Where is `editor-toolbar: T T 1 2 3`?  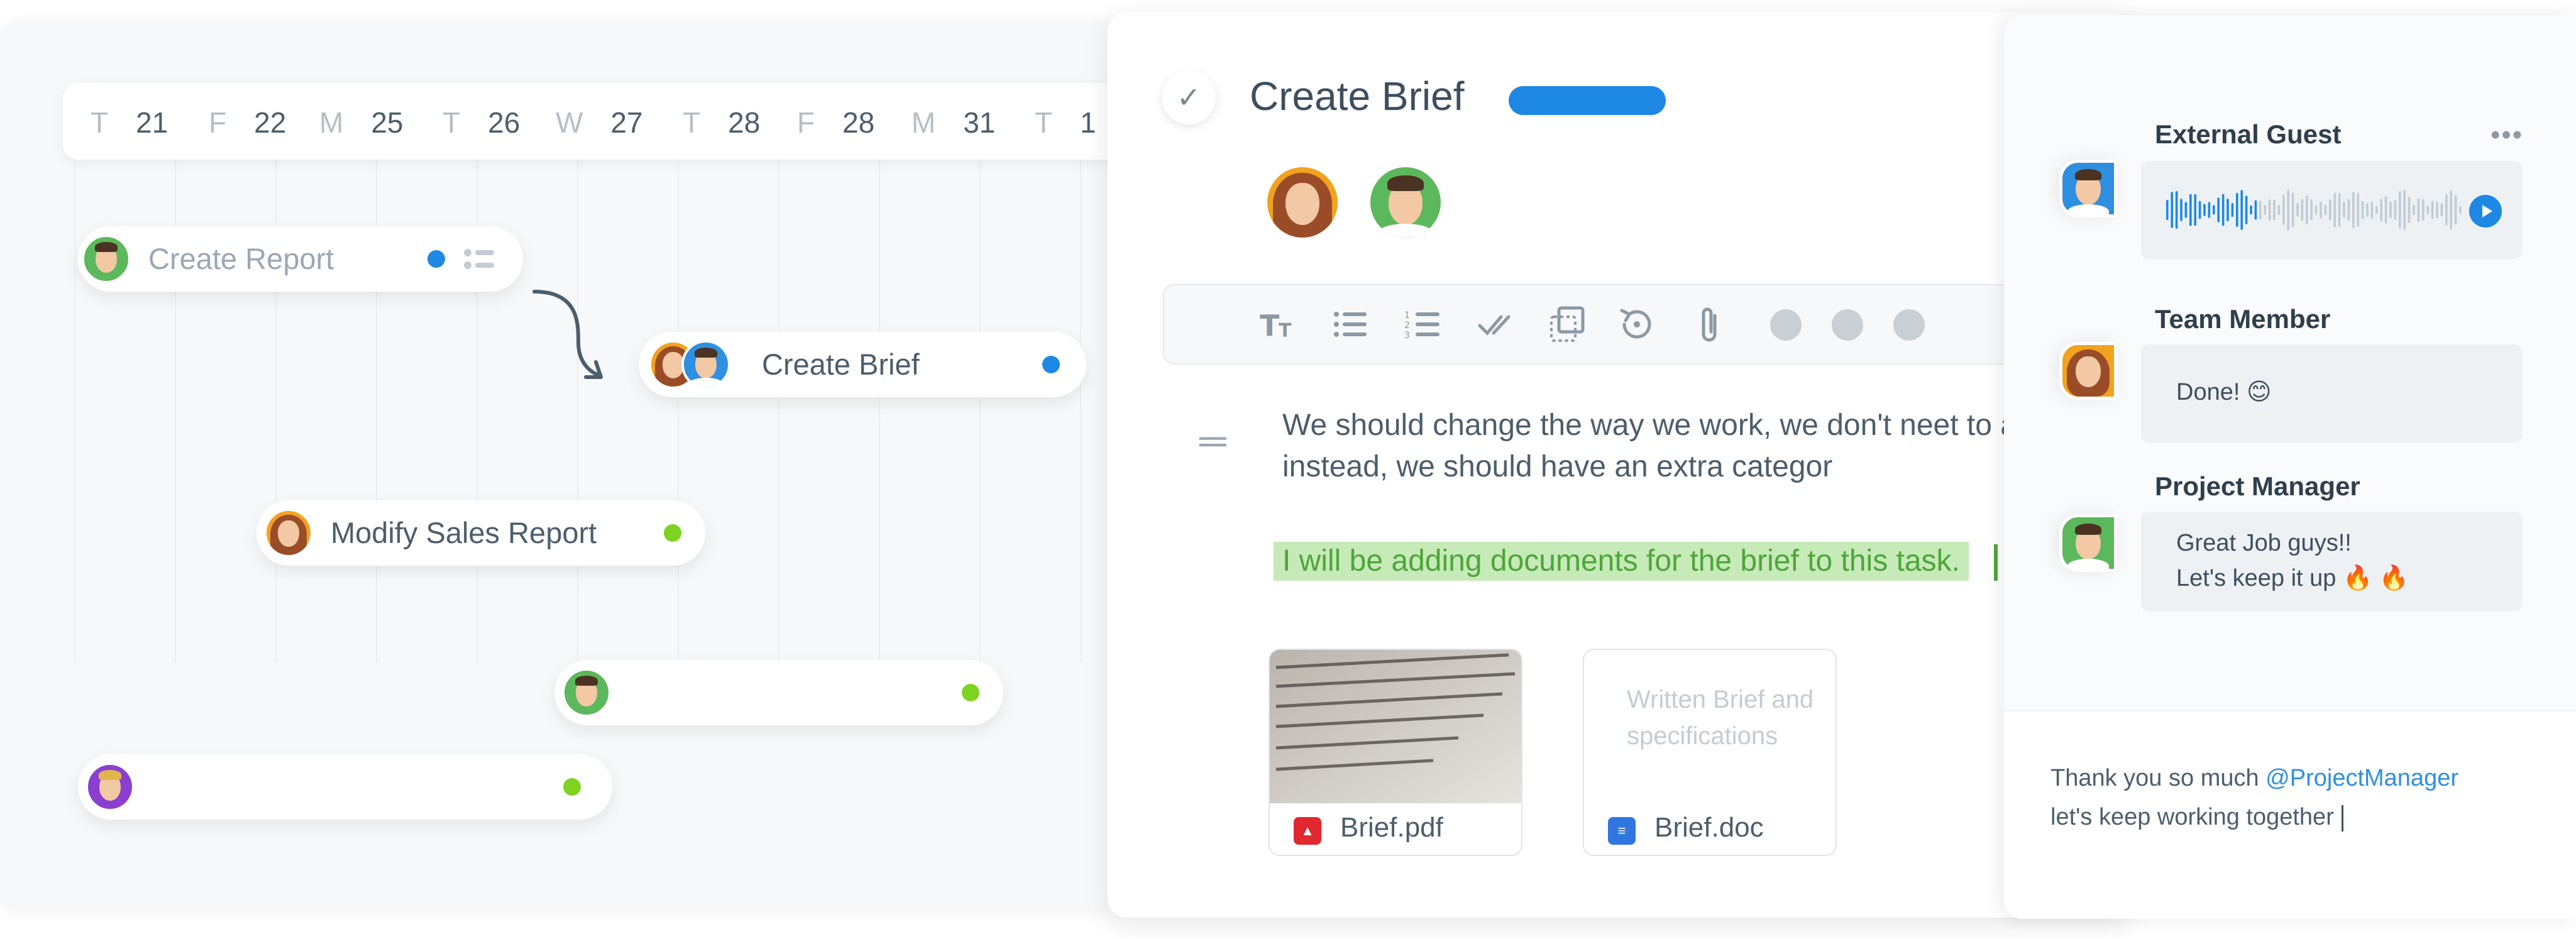
editor-toolbar: T T 1 2 3 is located at coordinates (1647, 325).